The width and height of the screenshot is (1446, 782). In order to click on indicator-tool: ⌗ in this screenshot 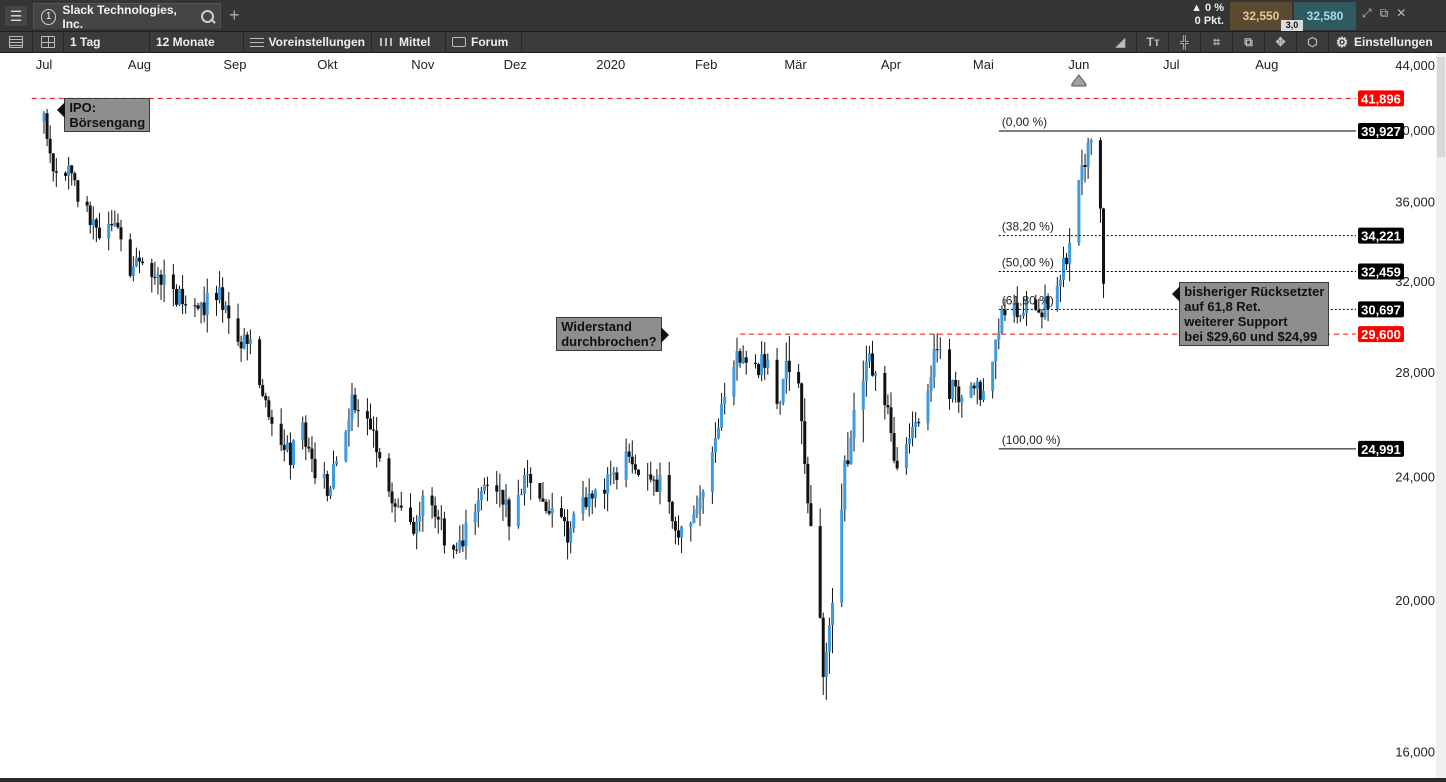, I will do `click(1217, 42)`.